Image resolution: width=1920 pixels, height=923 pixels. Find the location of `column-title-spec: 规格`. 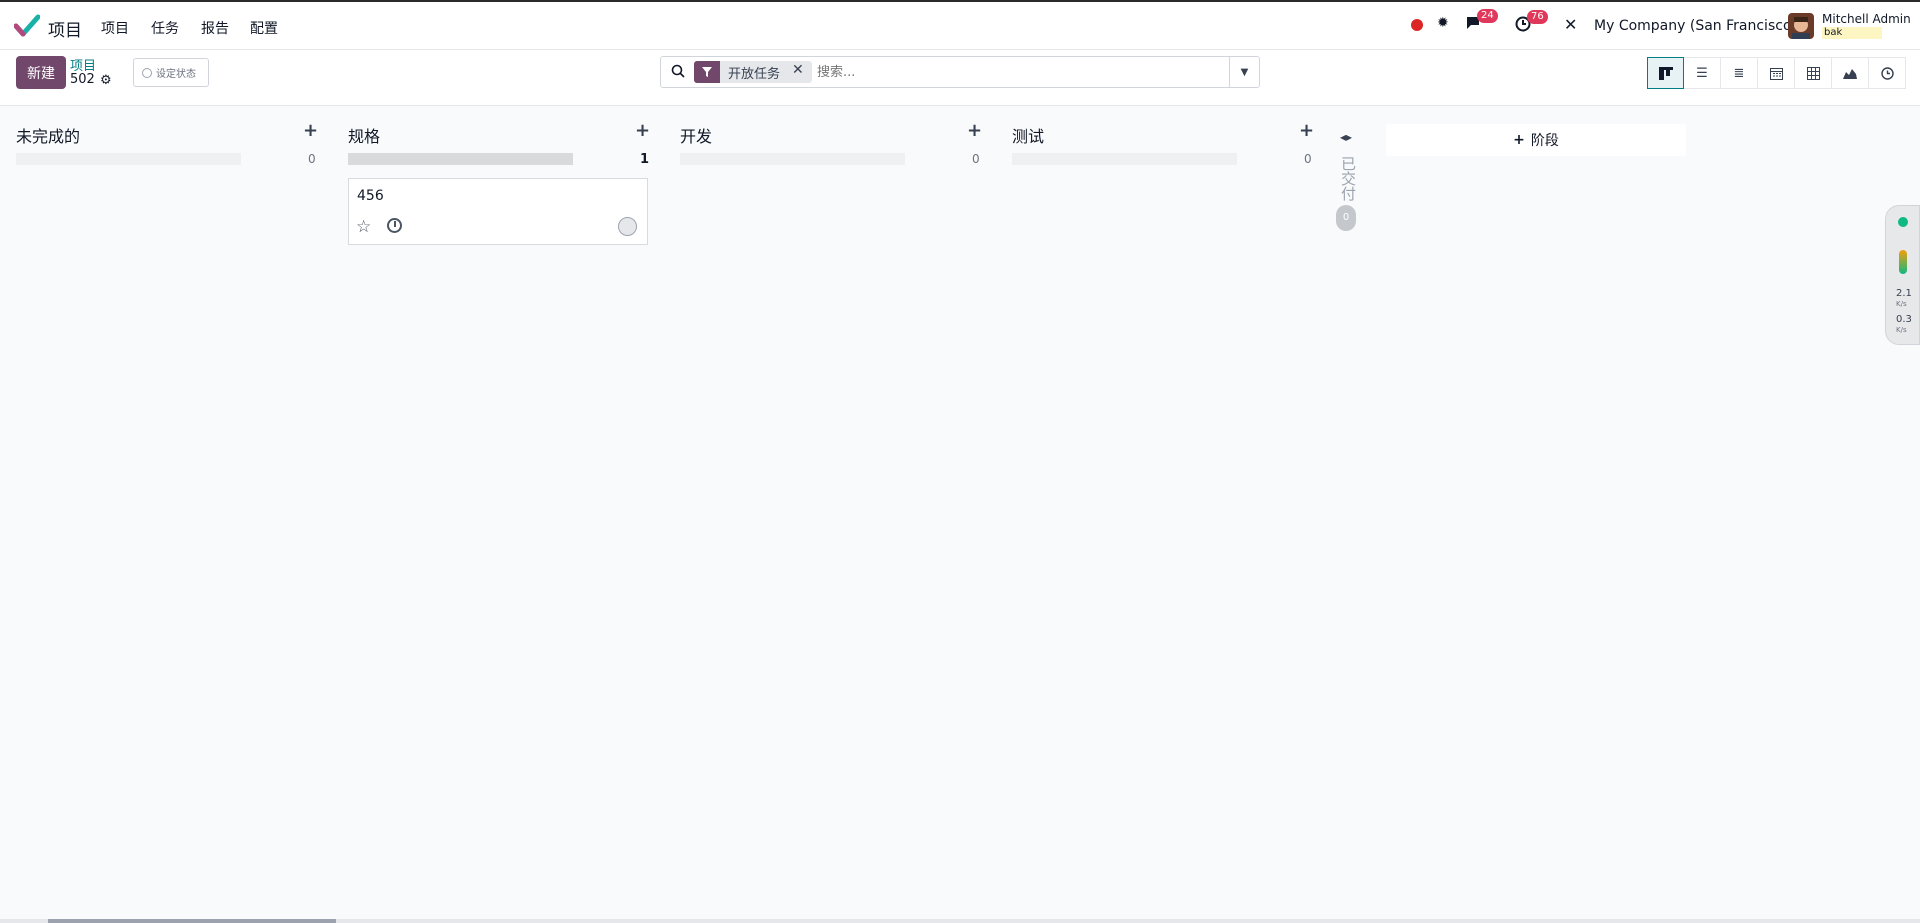

column-title-spec: 规格 is located at coordinates (364, 135).